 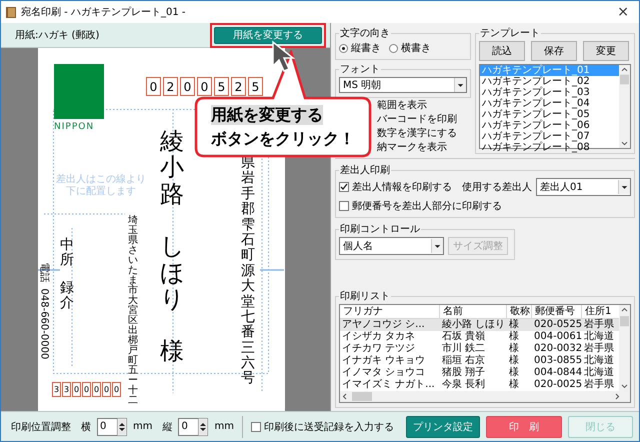 What do you see at coordinates (549, 103) in the screenshot?
I see `list-item: ハガキテンプレート_04` at bounding box center [549, 103].